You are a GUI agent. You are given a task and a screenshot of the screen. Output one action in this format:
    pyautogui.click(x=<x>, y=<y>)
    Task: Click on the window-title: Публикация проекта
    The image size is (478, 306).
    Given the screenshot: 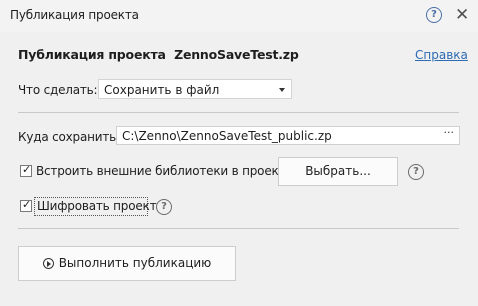 What is the action you would take?
    pyautogui.click(x=74, y=15)
    